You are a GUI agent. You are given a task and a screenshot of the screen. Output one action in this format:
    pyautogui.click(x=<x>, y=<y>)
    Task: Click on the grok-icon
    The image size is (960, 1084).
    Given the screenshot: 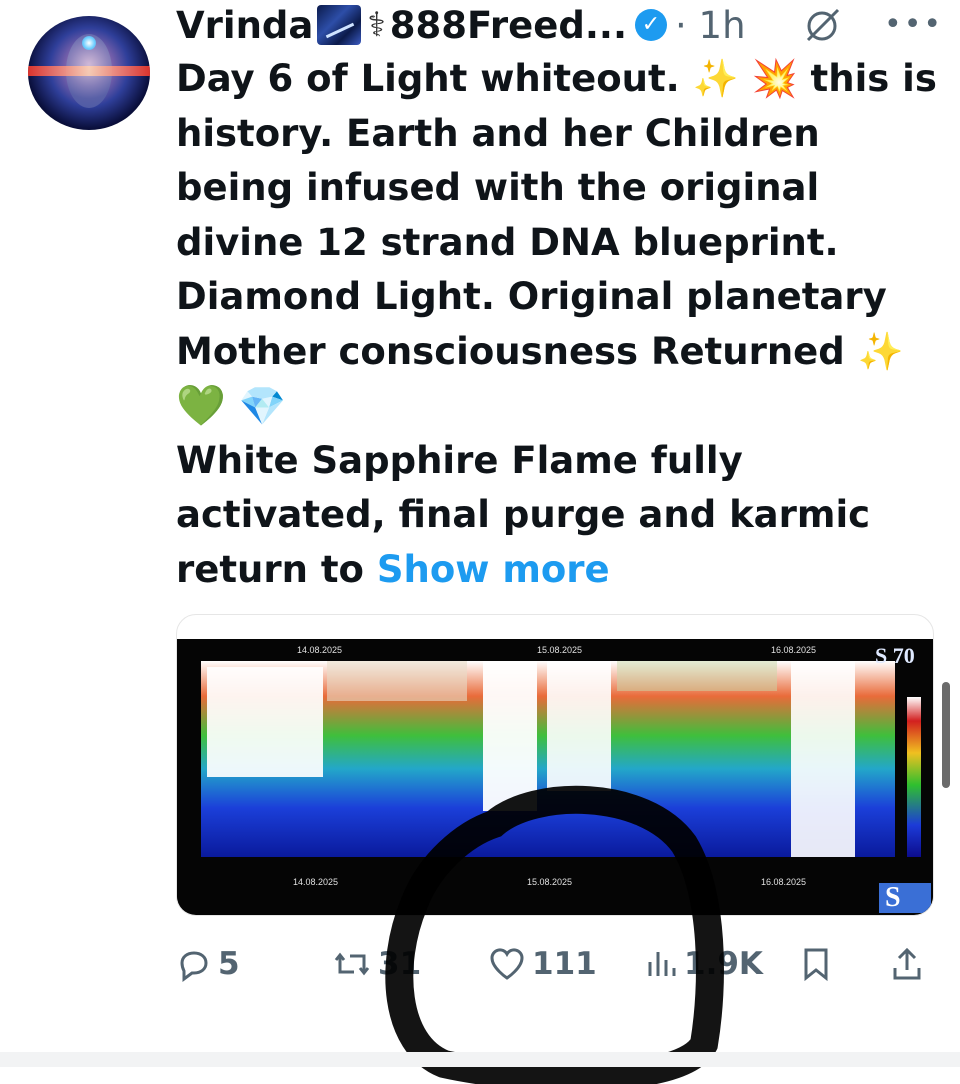 What is the action you would take?
    pyautogui.click(x=822, y=26)
    